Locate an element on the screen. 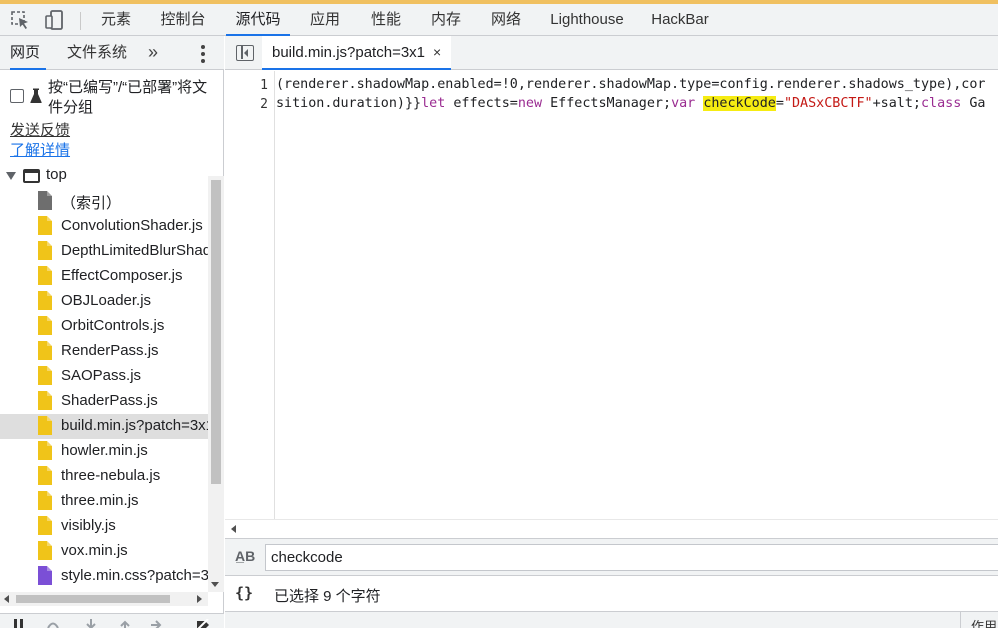 The width and height of the screenshot is (998, 628). pretty-print-icon: {} is located at coordinates (244, 593).